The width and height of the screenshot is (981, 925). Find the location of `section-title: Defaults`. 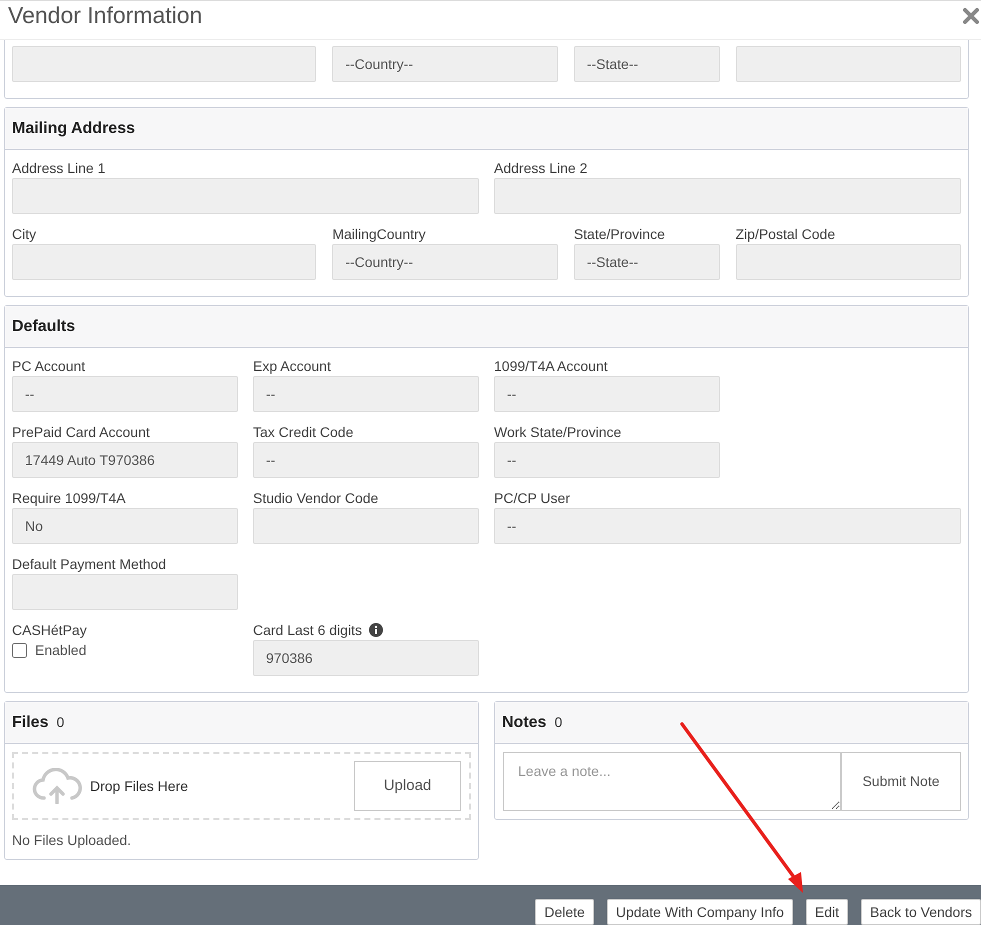

section-title: Defaults is located at coordinates (44, 326).